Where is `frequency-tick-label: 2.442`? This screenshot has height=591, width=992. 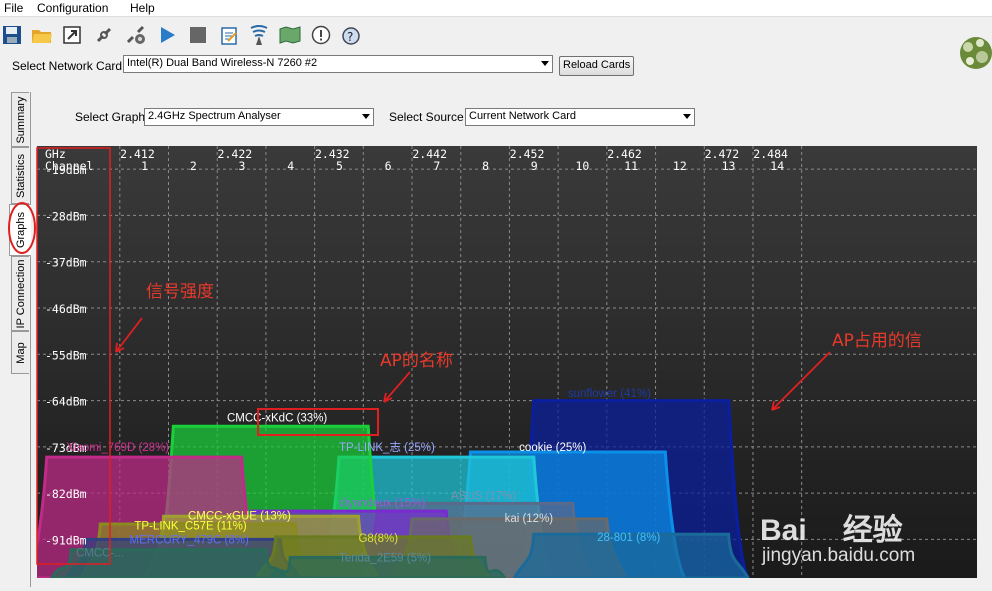
frequency-tick-label: 2.442 is located at coordinates (429, 154).